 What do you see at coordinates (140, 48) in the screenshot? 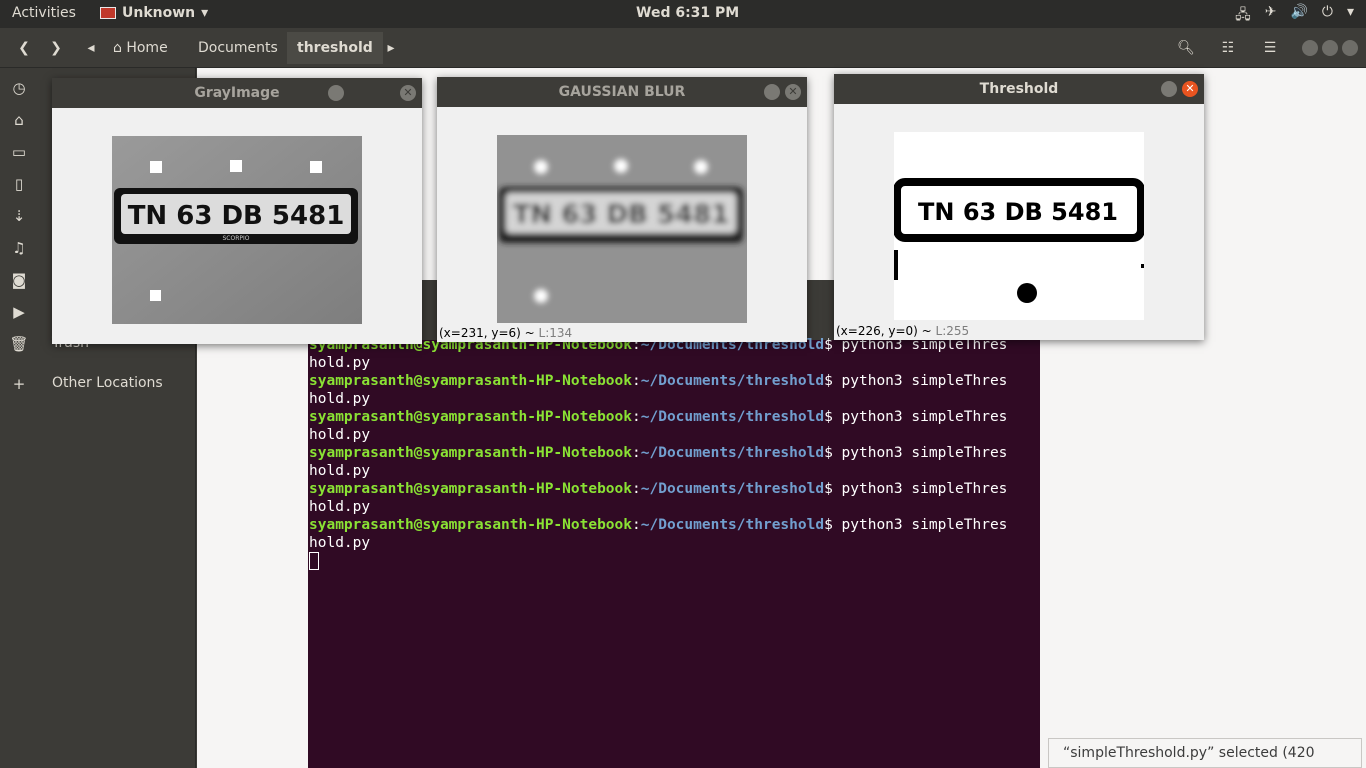
I see `breadcrumb-home: ⌂ Home` at bounding box center [140, 48].